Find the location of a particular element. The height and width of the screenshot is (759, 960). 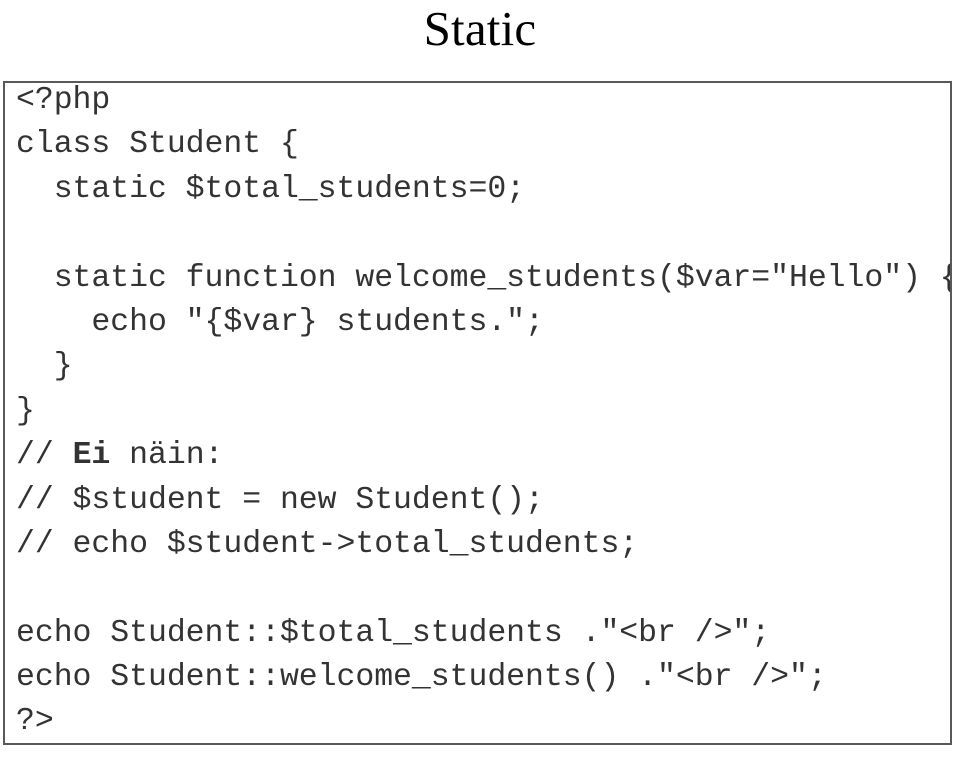

code-line: echo "{$var} students."; is located at coordinates (280, 322).